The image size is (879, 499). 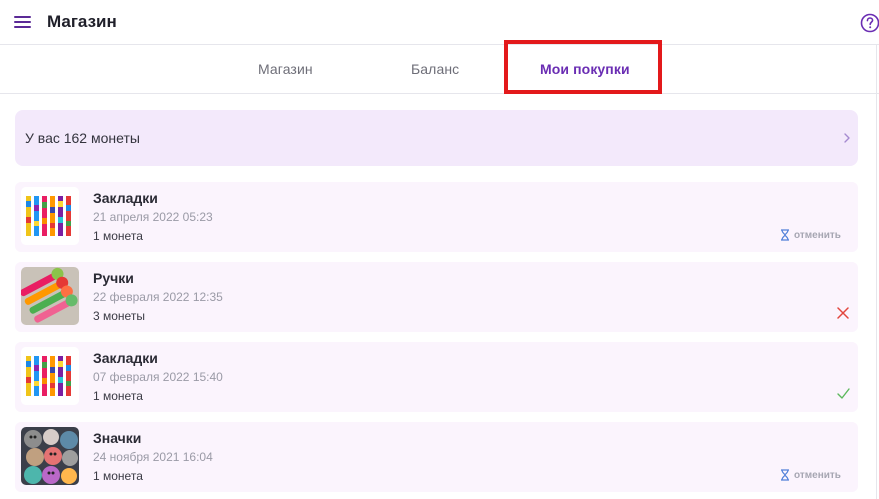 I want to click on help-icon, so click(x=869, y=23).